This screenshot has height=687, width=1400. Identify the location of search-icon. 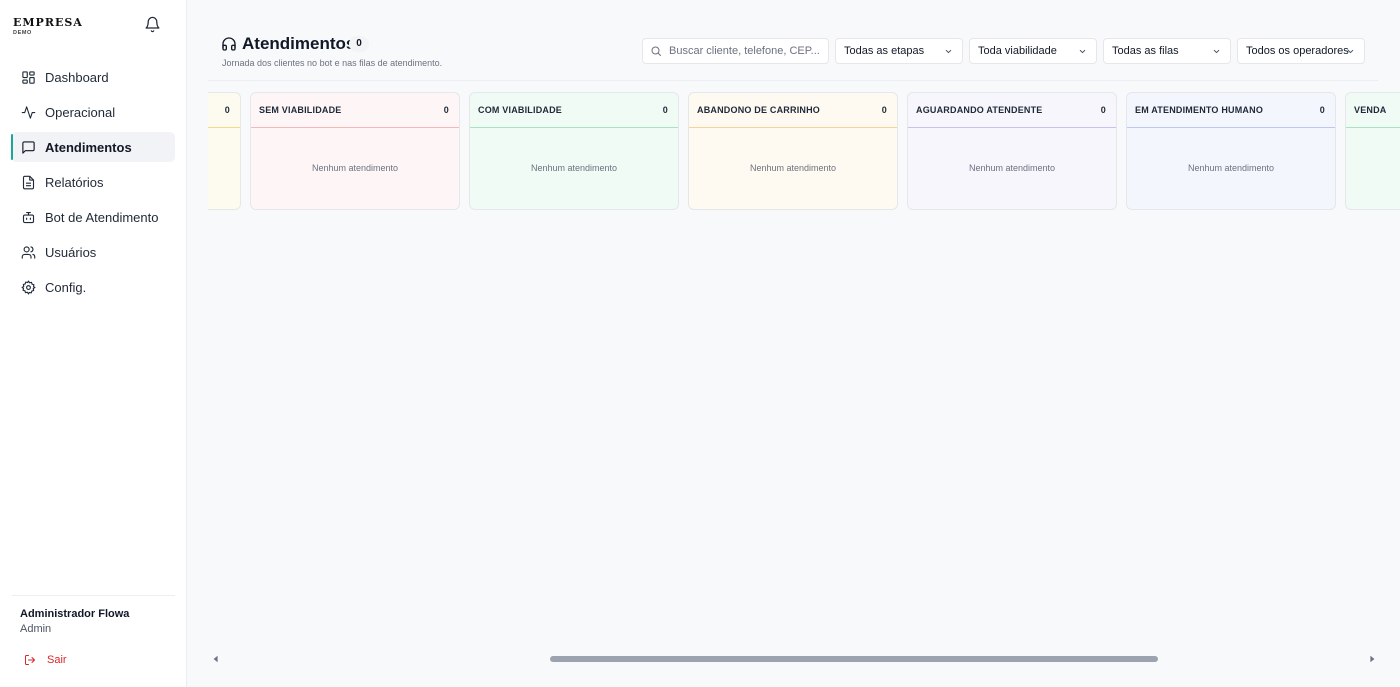
(656, 51).